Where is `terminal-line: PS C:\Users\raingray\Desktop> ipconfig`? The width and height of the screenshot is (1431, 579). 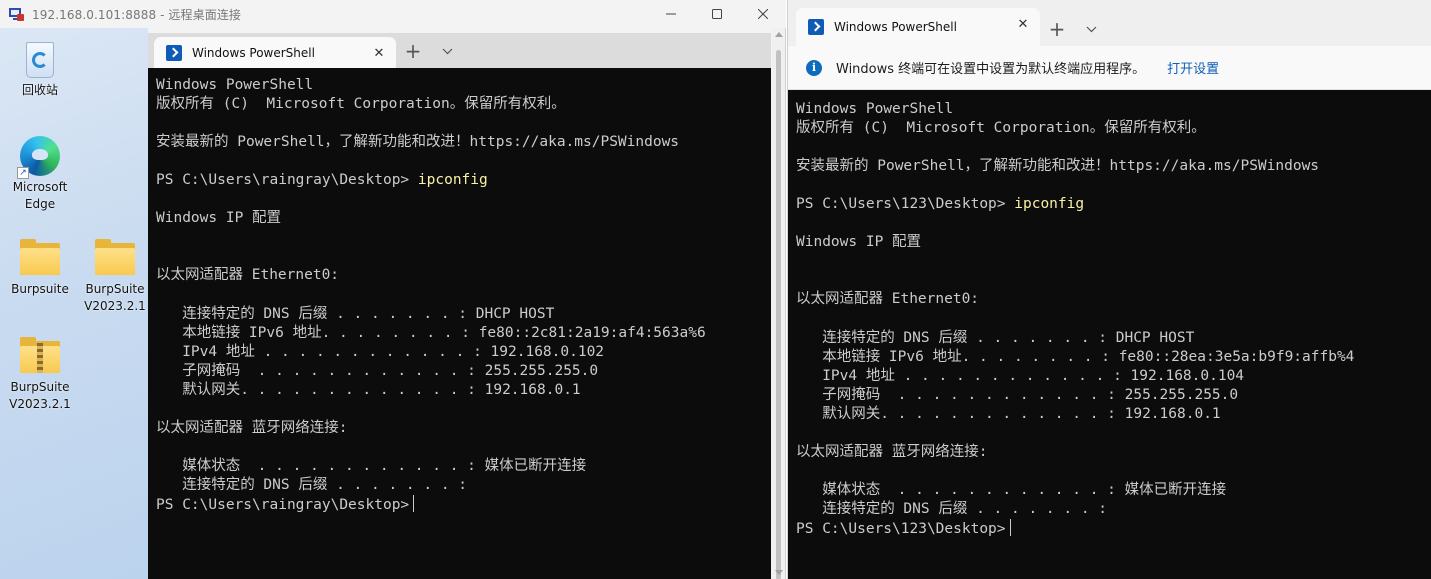 terminal-line: PS C:\Users\raingray\Desktop> ipconfig is located at coordinates (463, 180).